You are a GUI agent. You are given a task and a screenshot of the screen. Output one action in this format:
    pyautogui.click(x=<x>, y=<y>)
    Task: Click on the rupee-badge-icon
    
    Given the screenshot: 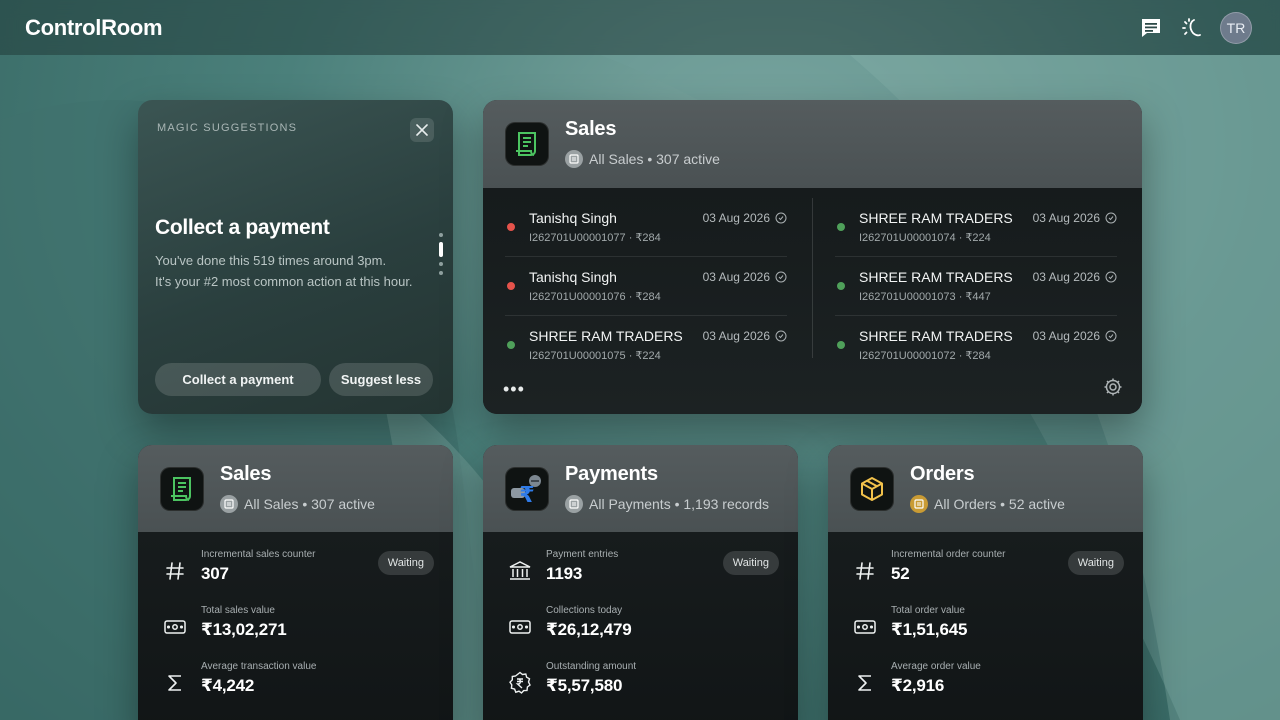 What is the action you would take?
    pyautogui.click(x=520, y=683)
    